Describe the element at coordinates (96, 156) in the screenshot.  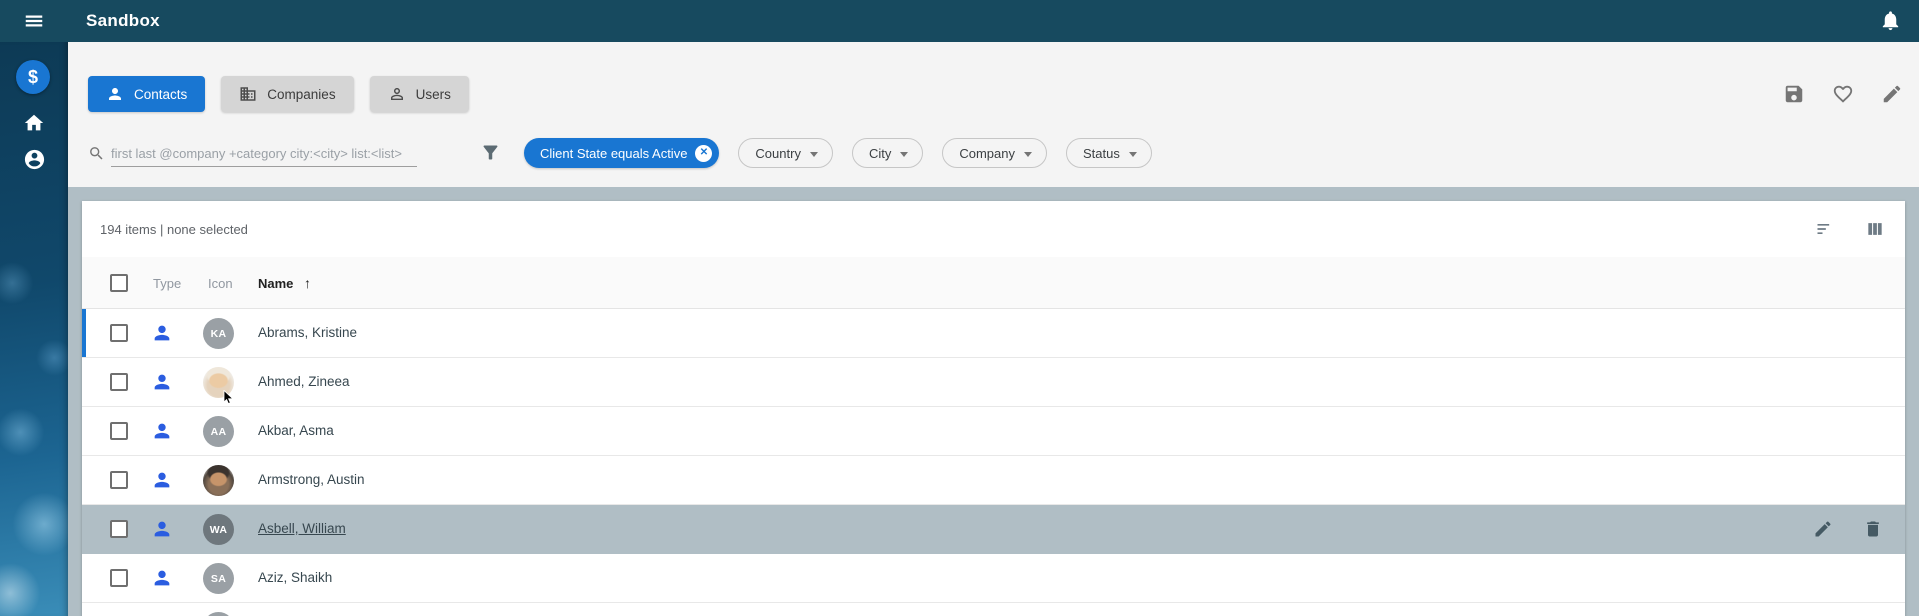
I see `search-icon` at that location.